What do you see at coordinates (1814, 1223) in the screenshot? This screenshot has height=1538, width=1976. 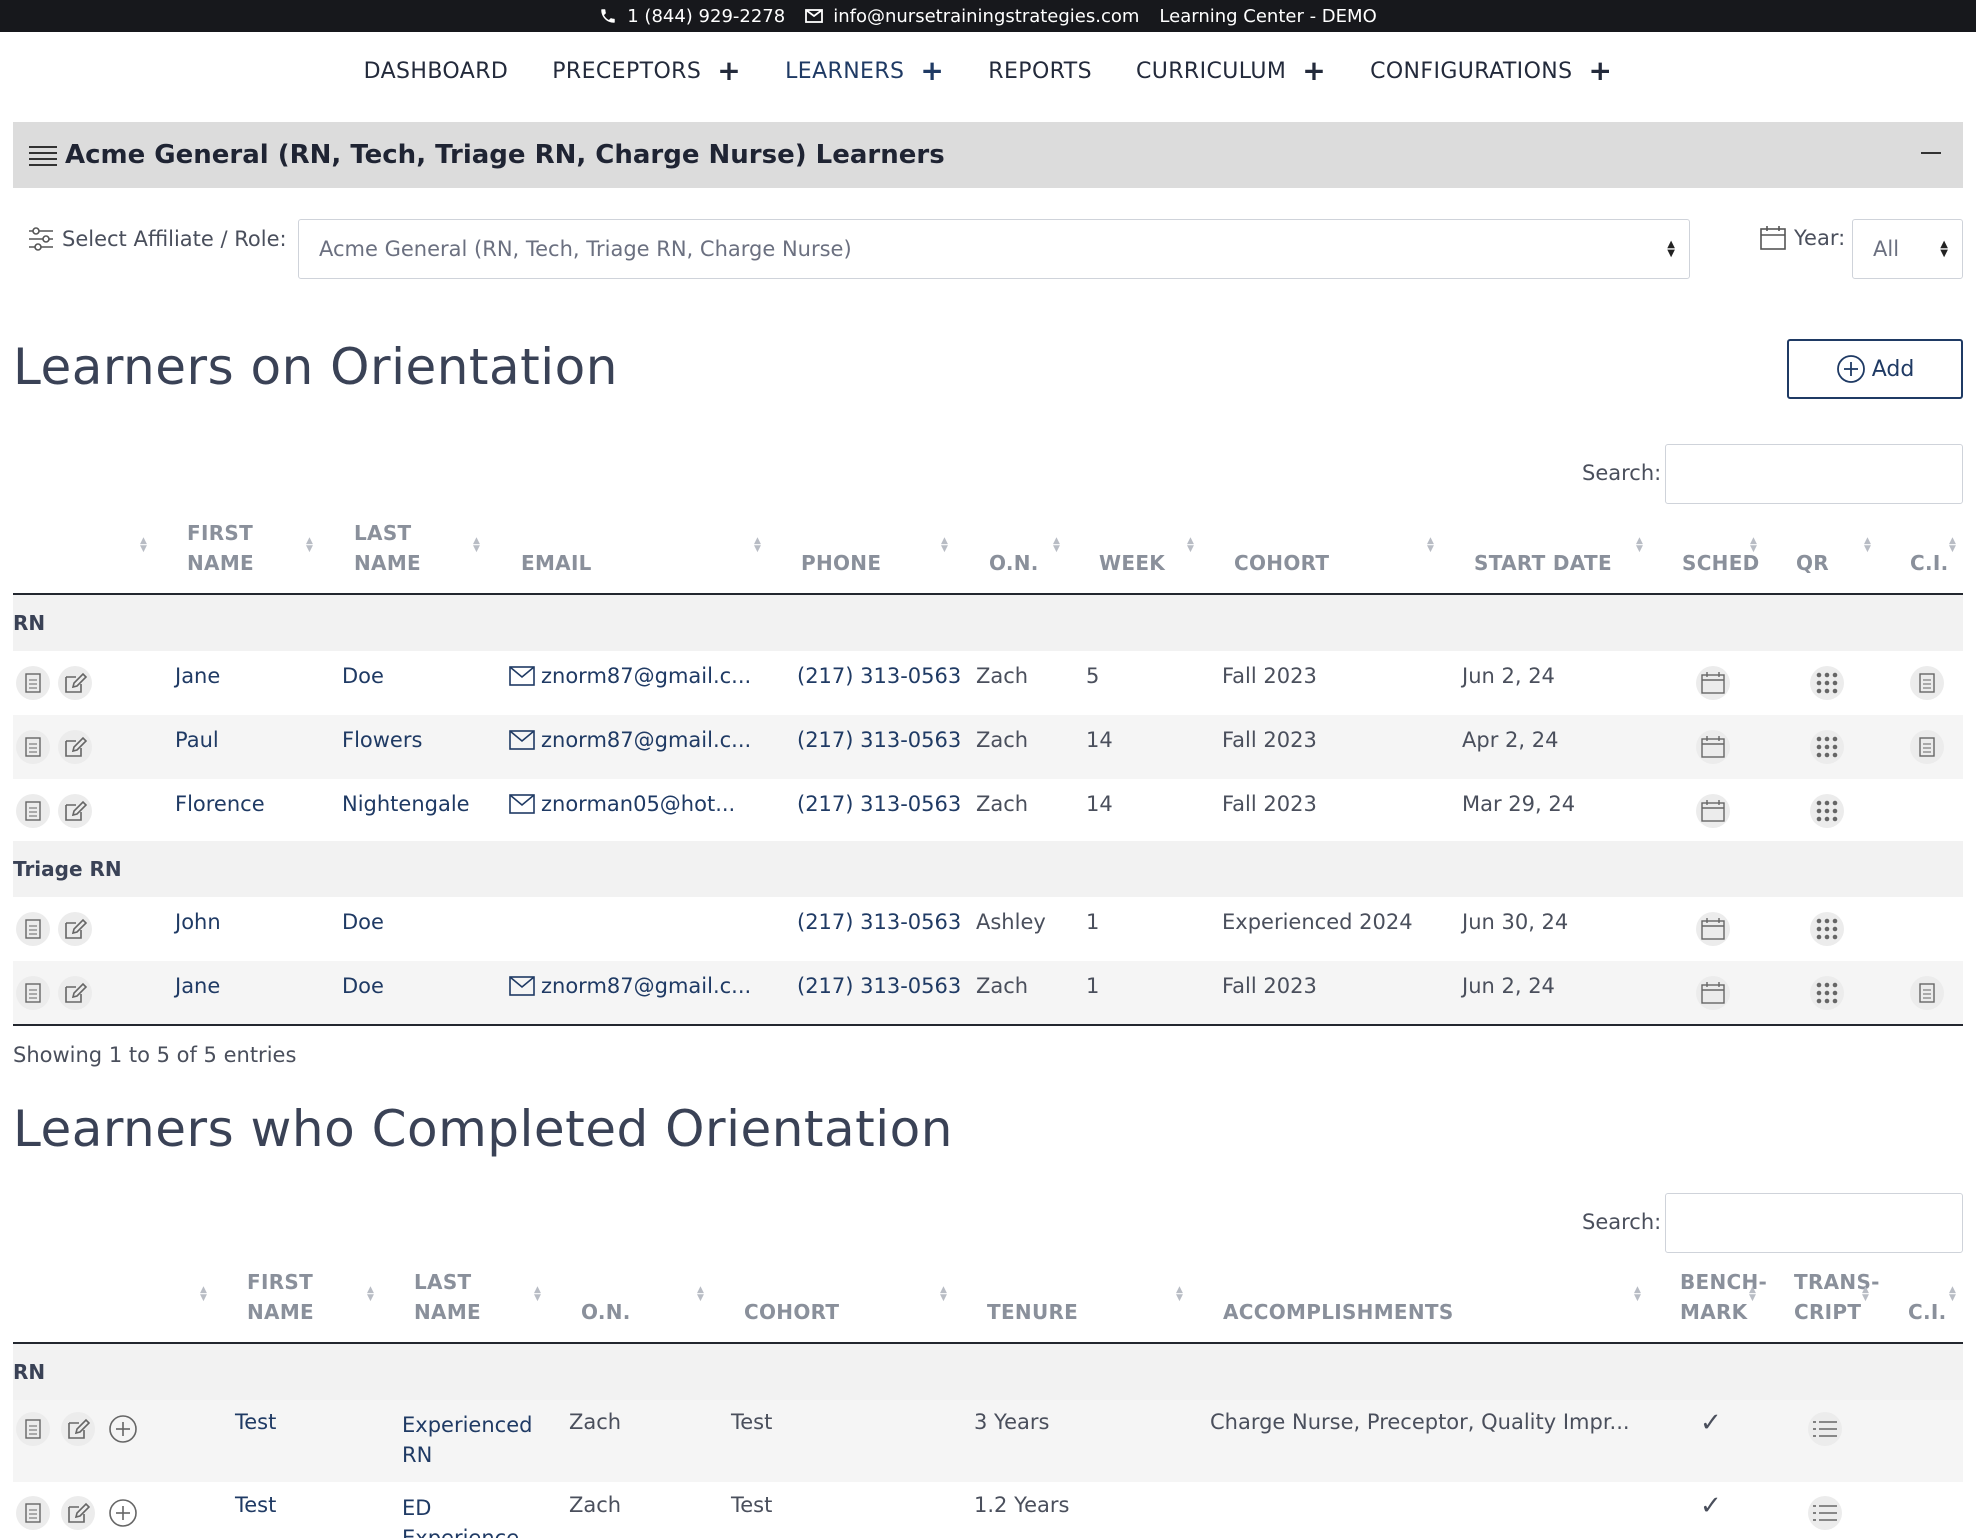 I see `completed-search-input` at bounding box center [1814, 1223].